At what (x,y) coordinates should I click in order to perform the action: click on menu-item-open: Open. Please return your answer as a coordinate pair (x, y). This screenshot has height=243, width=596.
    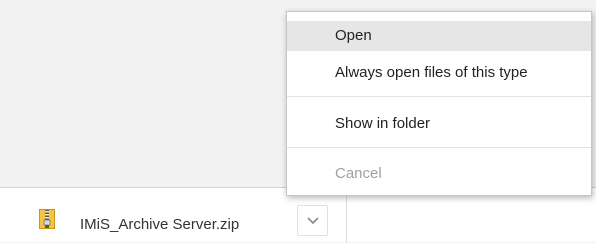
    Looking at the image, I should click on (439, 36).